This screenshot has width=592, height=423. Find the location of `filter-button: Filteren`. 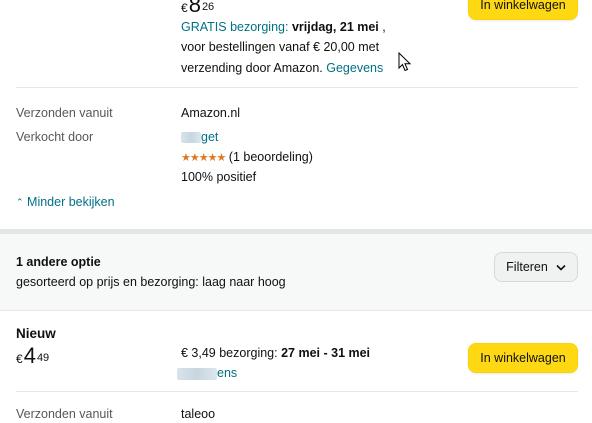

filter-button: Filteren is located at coordinates (536, 267).